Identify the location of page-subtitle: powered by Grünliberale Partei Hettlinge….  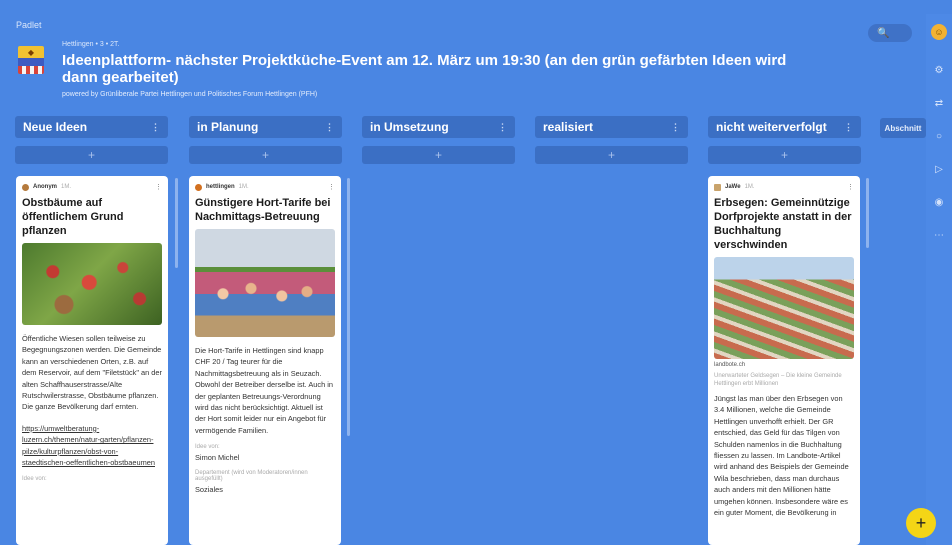
(190, 94).